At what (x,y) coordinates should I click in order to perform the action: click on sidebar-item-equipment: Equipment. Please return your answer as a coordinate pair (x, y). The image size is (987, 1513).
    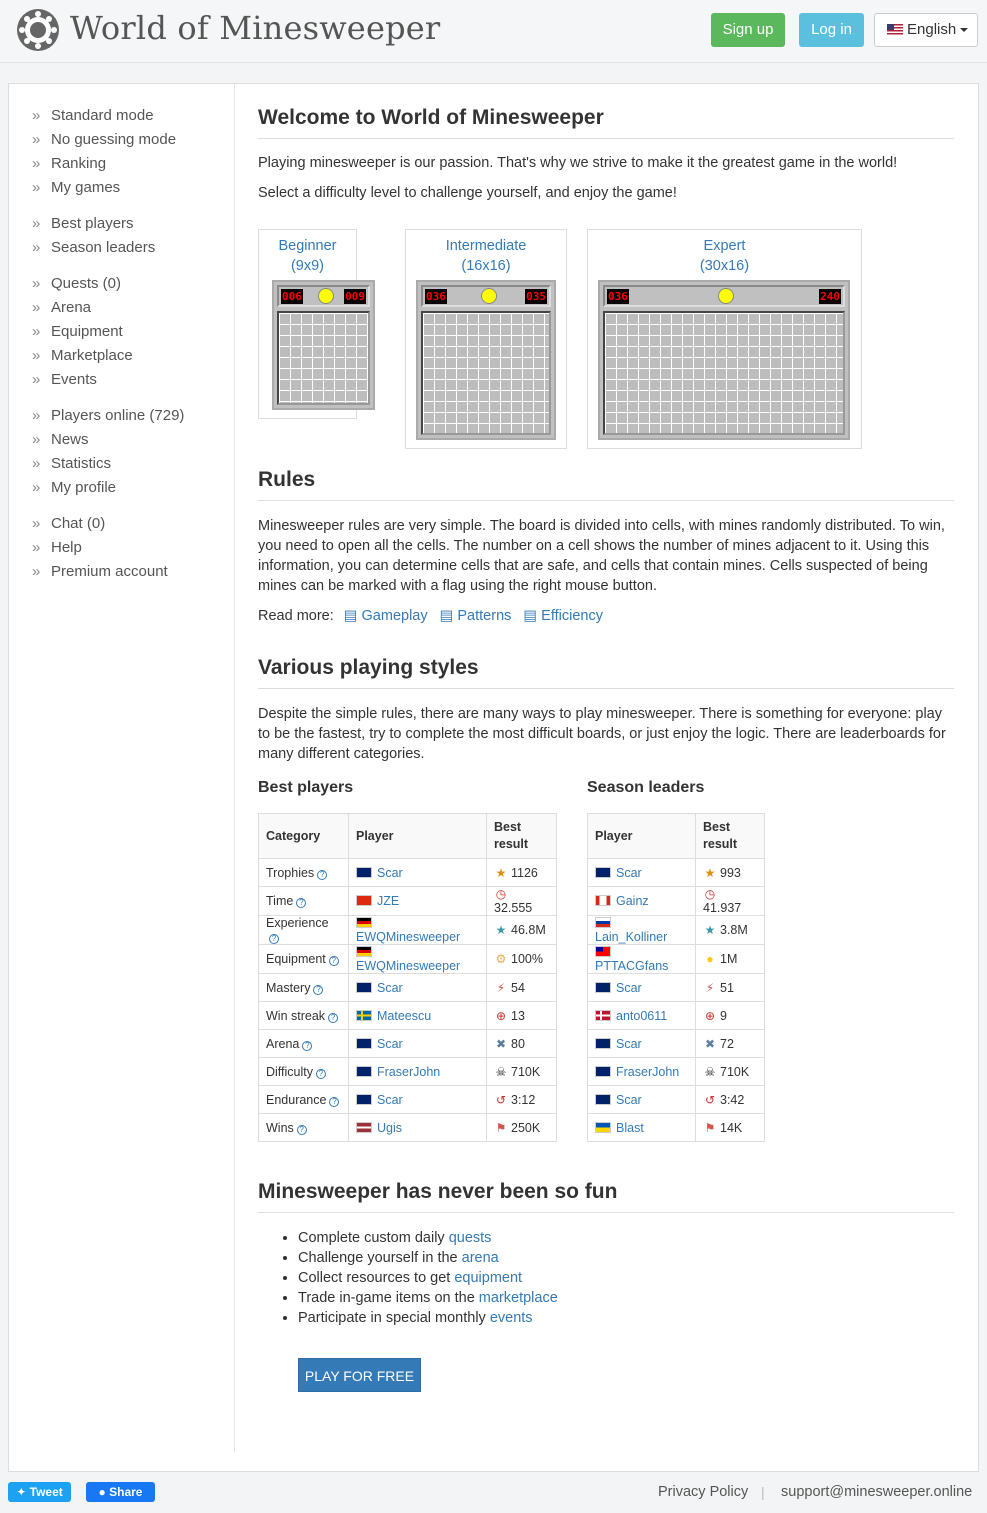
    Looking at the image, I should click on (71, 332).